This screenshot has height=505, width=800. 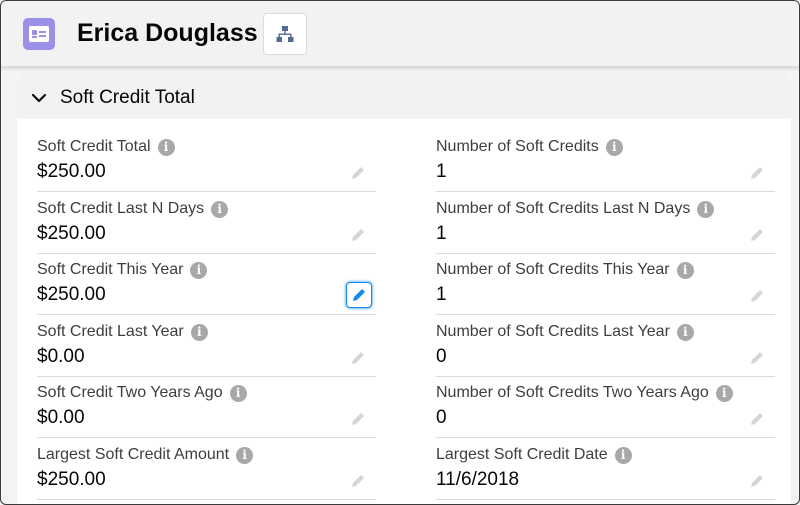 What do you see at coordinates (39, 98) in the screenshot?
I see `chevron-down-icon` at bounding box center [39, 98].